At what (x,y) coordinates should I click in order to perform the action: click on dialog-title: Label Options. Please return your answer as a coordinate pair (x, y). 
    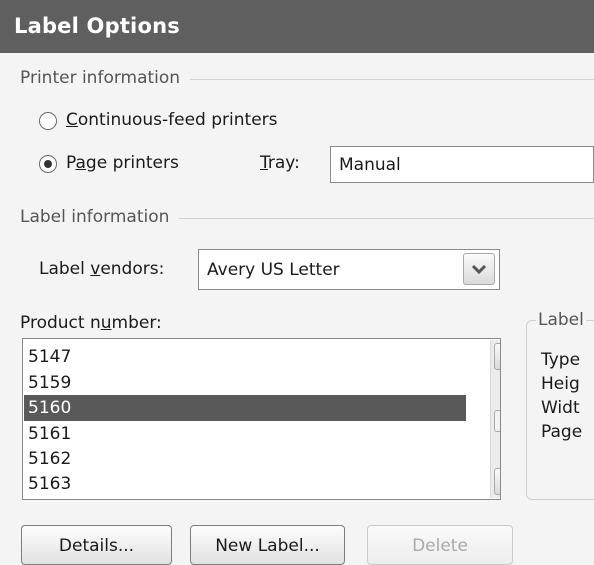
    Looking at the image, I should click on (97, 26).